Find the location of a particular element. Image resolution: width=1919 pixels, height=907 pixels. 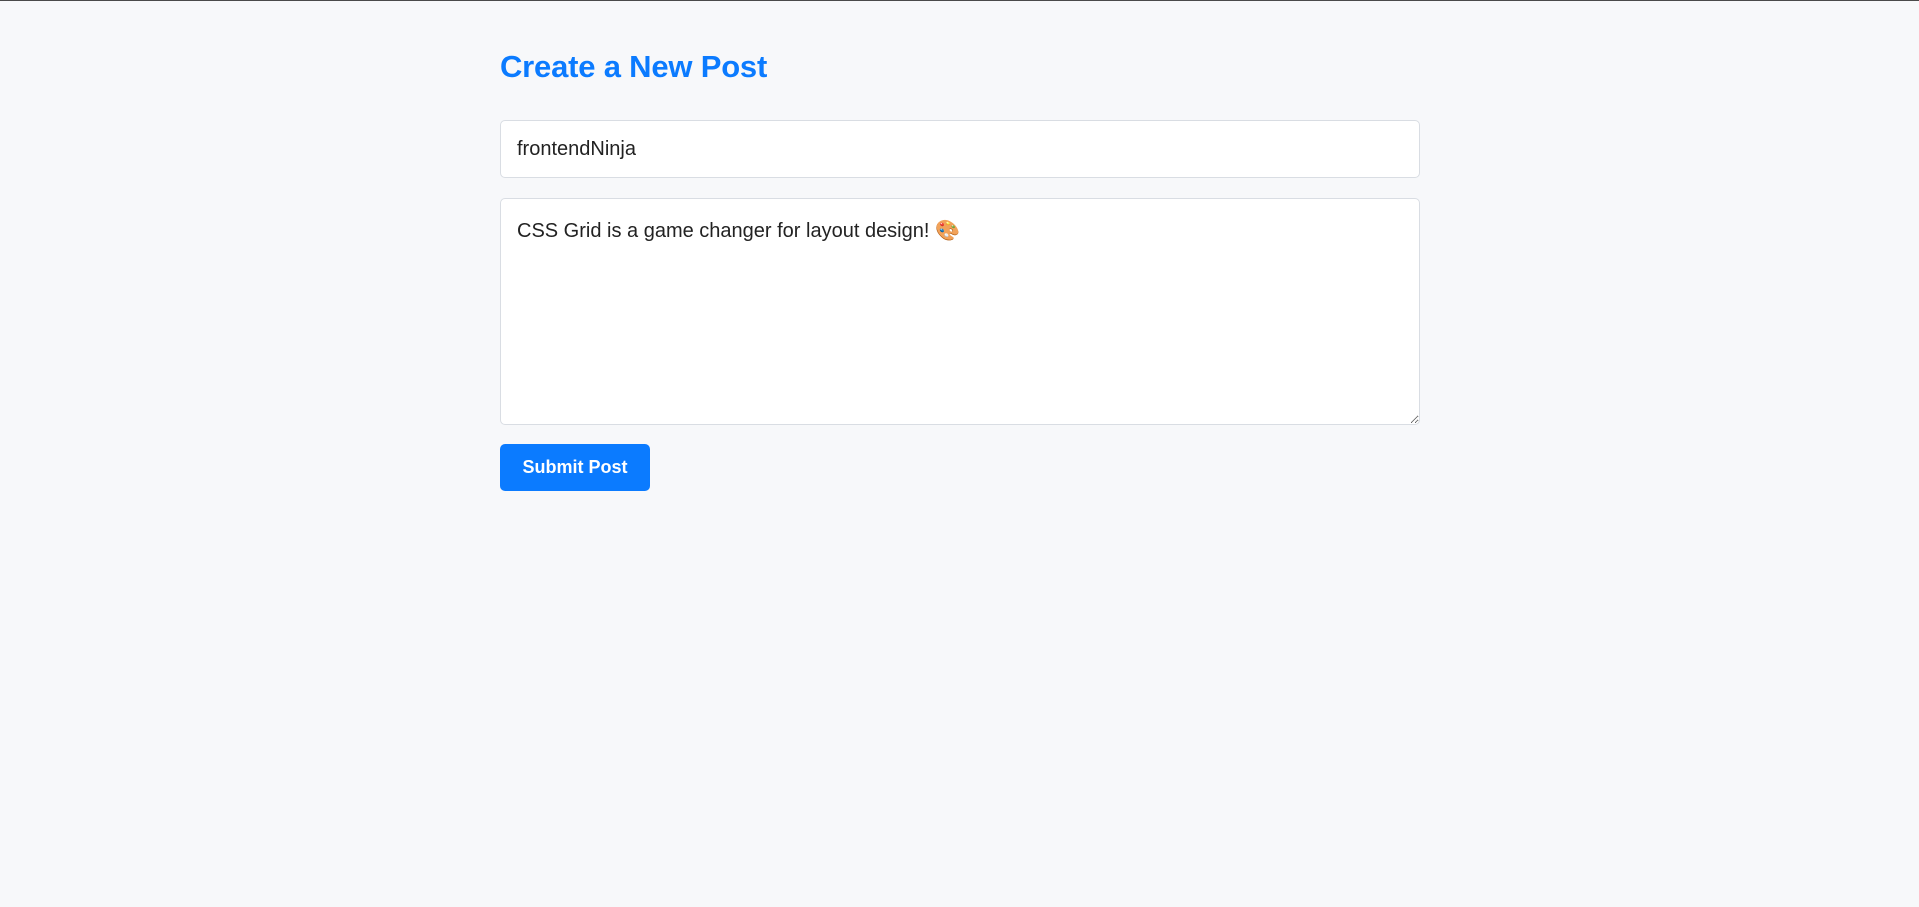

submit-post-button: Submit Post is located at coordinates (575, 467).